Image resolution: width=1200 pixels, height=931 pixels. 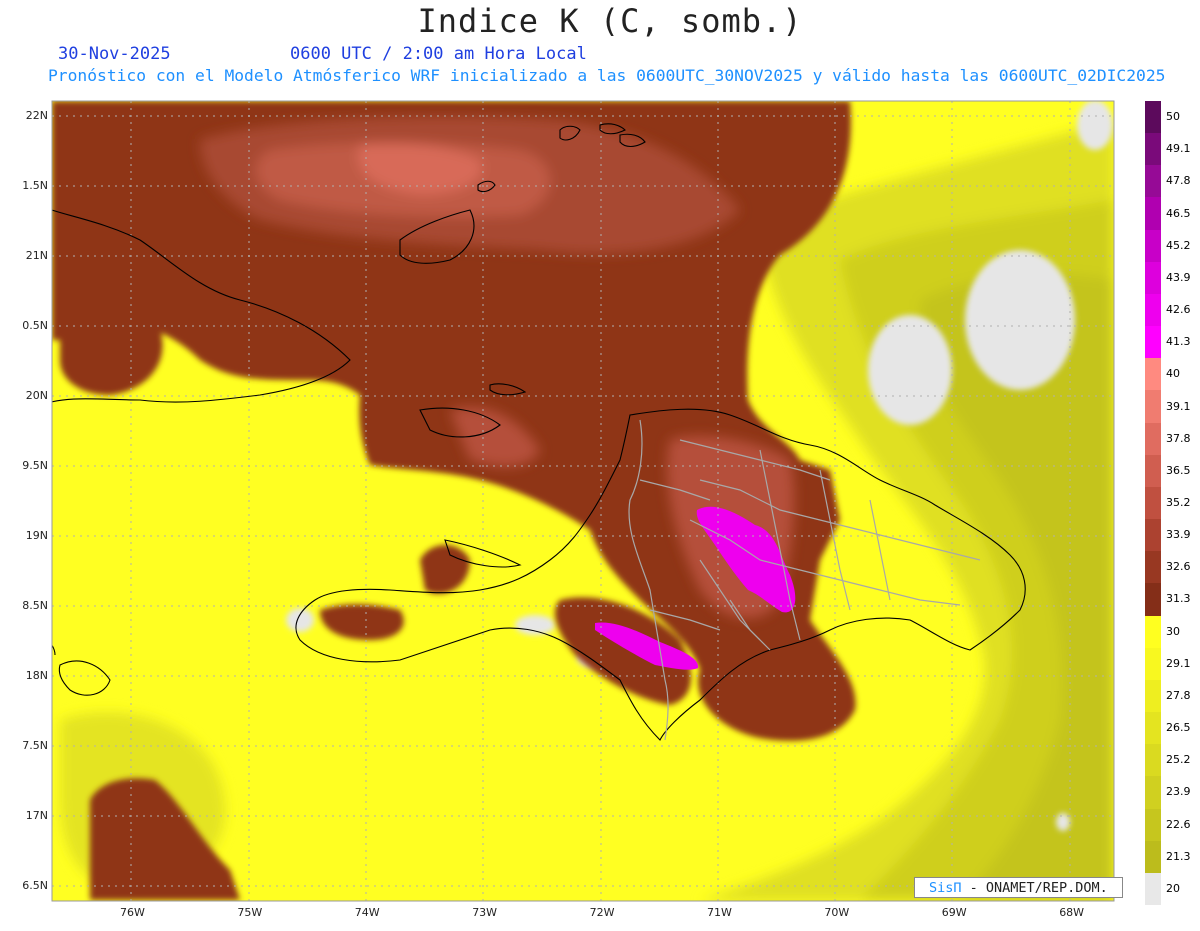 What do you see at coordinates (954, 912) in the screenshot?
I see `longitude-label: 69W` at bounding box center [954, 912].